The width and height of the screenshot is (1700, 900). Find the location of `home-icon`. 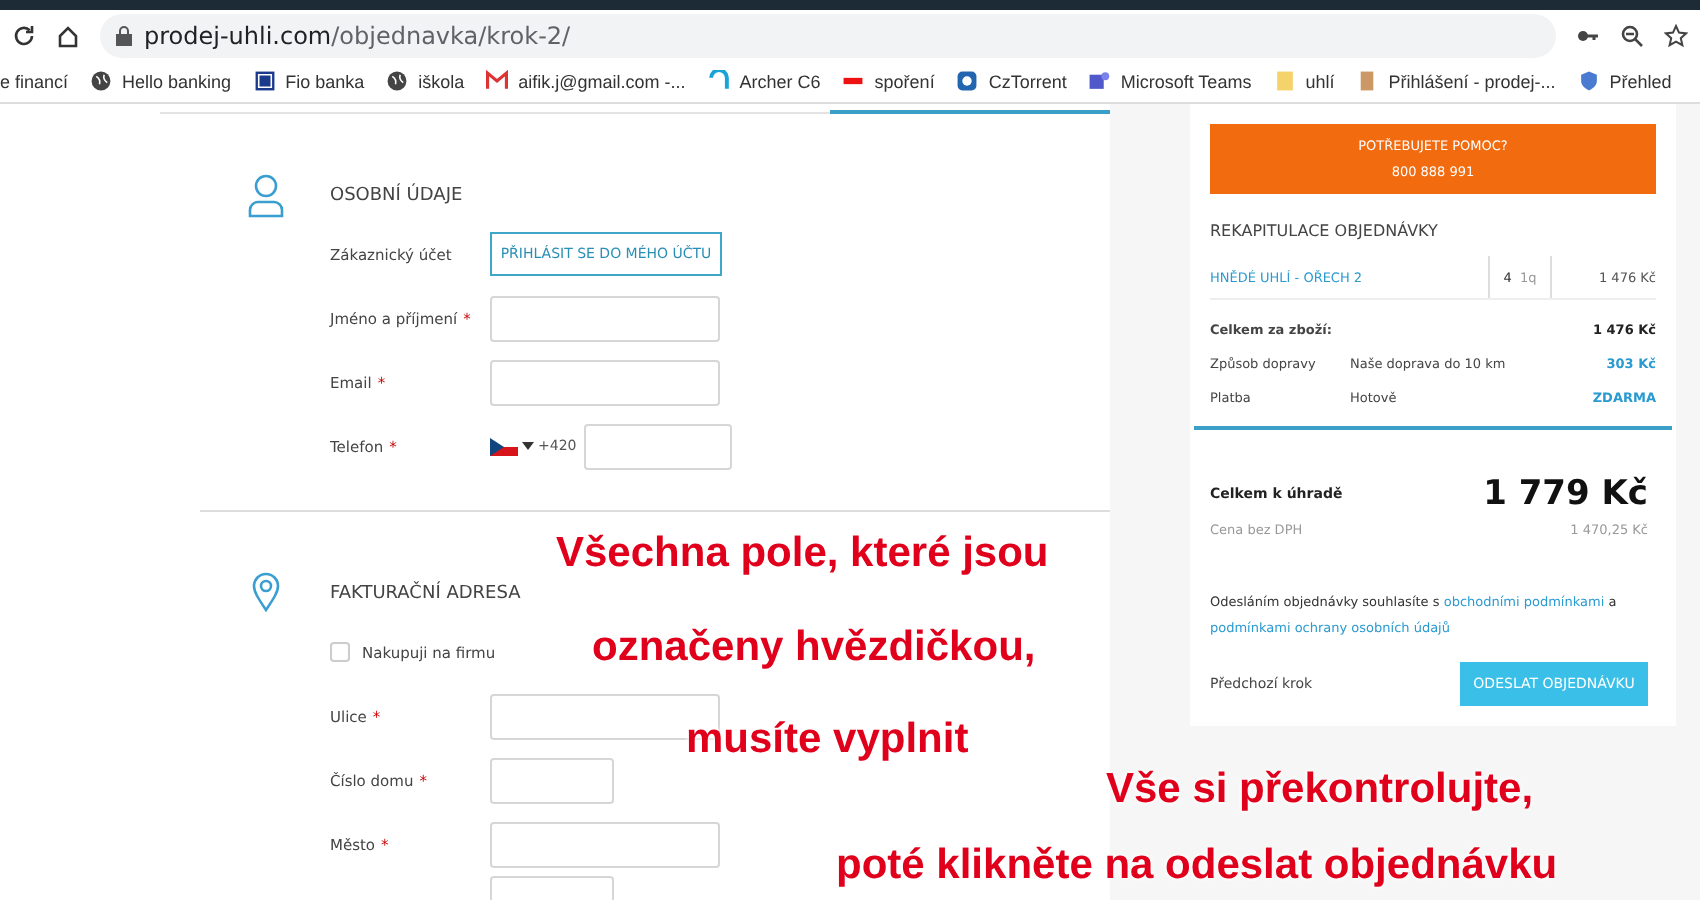

home-icon is located at coordinates (68, 35).